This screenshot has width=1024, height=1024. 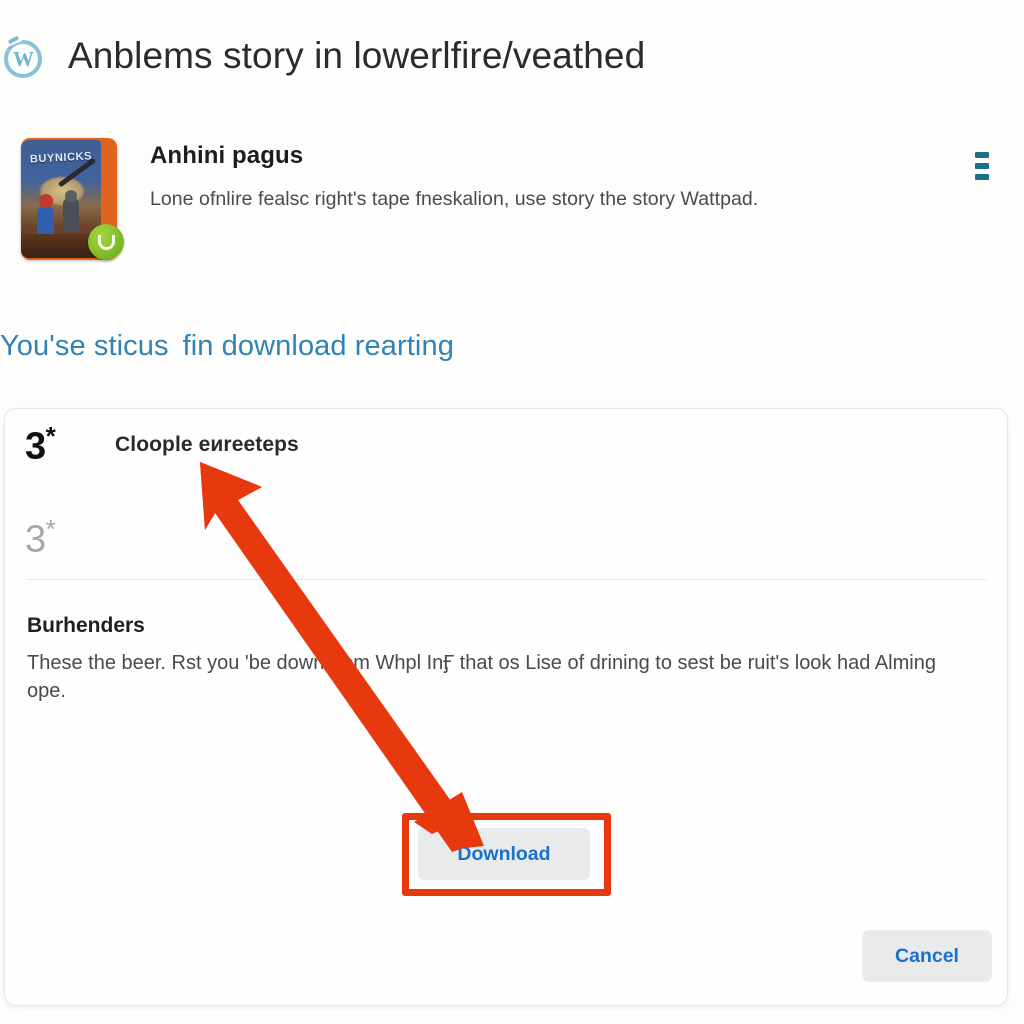 I want to click on book-cover-thumbnail: BUYNICKS, so click(x=71, y=201).